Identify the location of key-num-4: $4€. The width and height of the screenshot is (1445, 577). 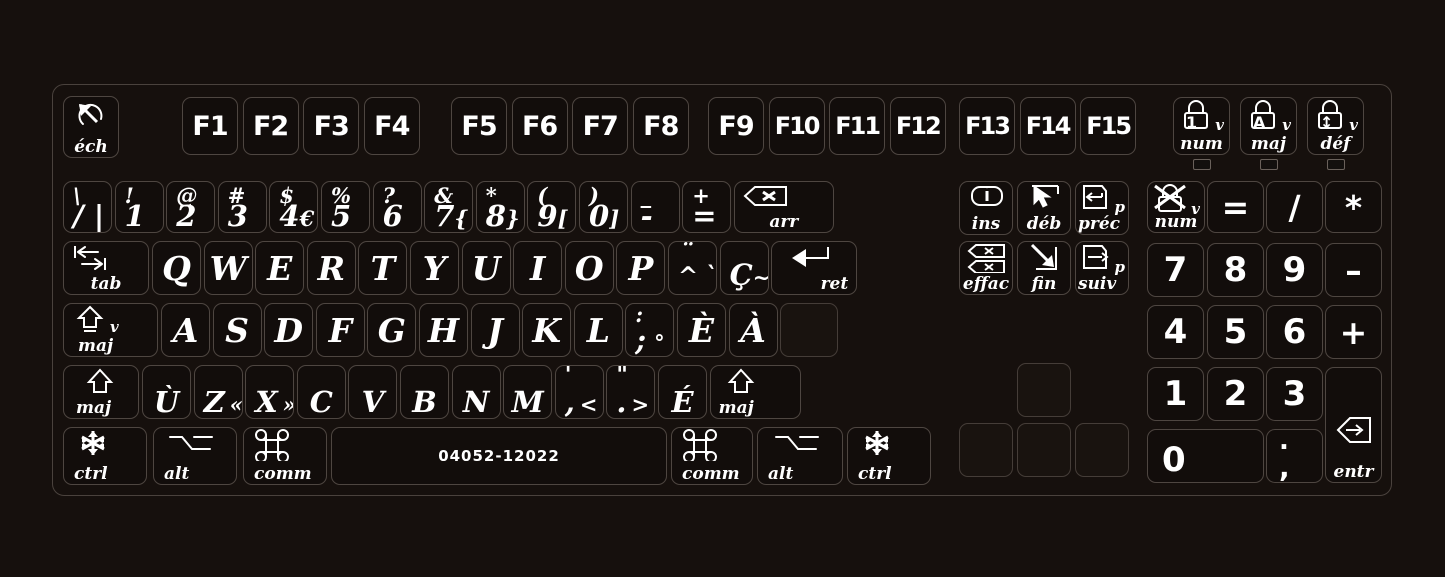
(294, 207).